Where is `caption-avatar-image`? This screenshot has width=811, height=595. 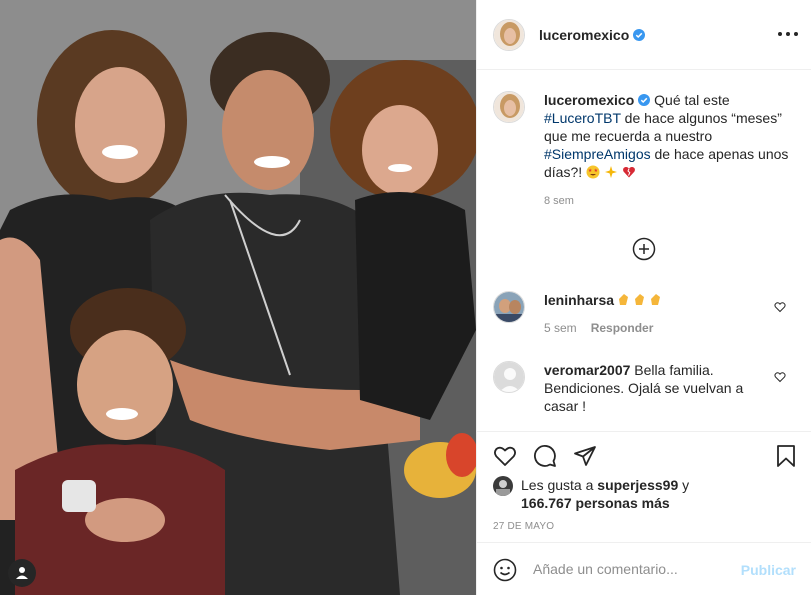 caption-avatar-image is located at coordinates (509, 107).